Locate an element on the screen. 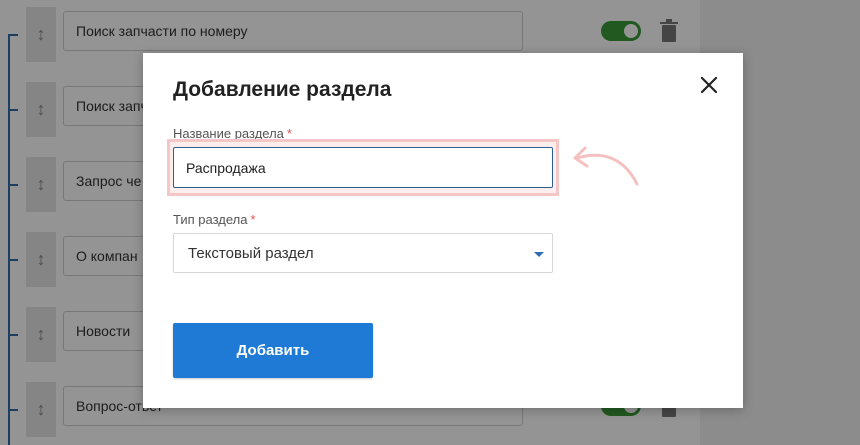 The width and height of the screenshot is (860, 445). section-type-value: Текстовый раздел is located at coordinates (251, 253).